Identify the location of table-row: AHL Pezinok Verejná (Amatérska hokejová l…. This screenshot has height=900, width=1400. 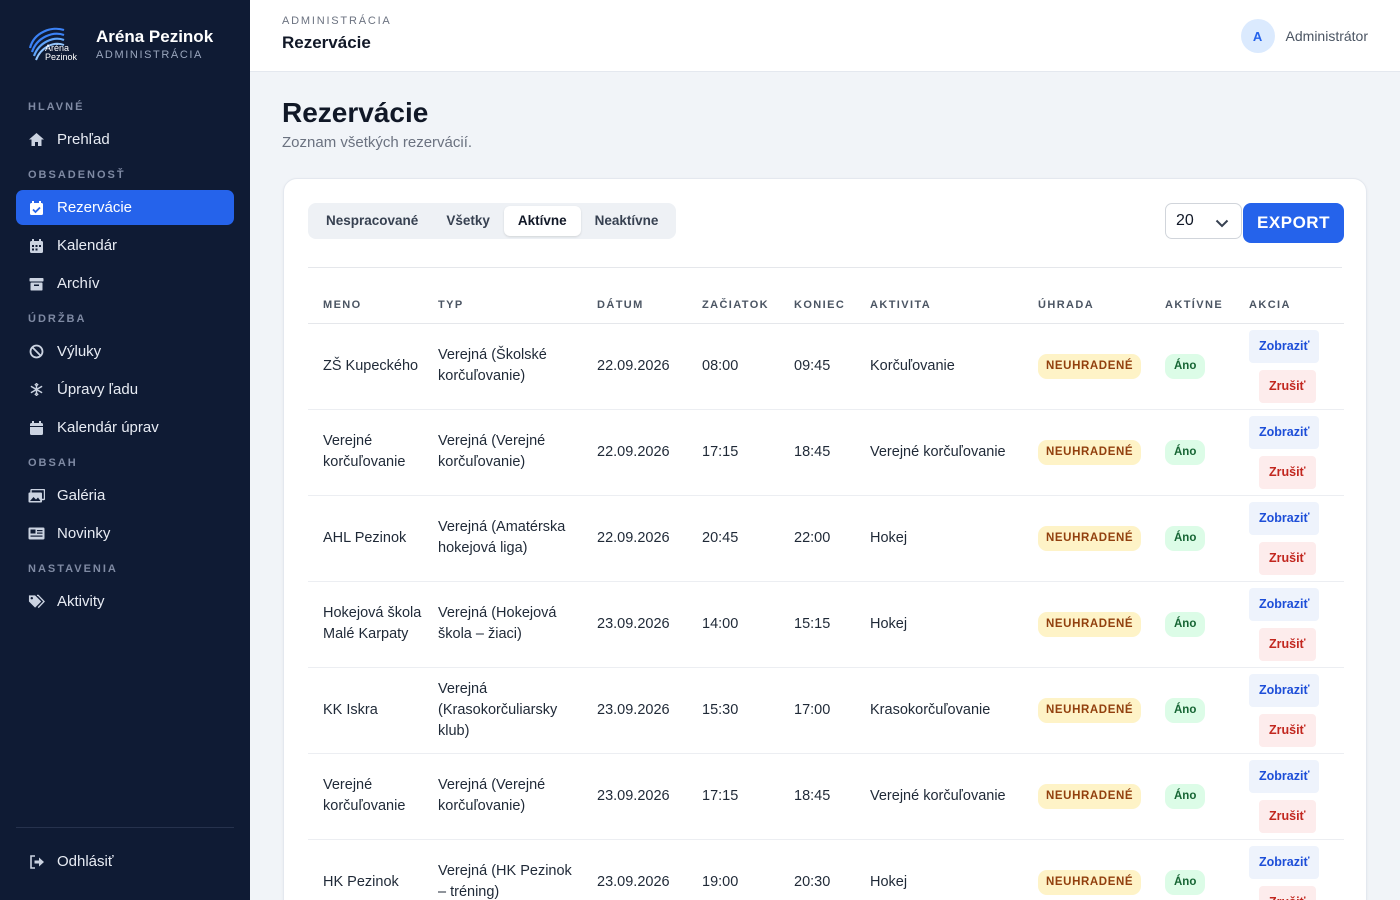
(826, 538).